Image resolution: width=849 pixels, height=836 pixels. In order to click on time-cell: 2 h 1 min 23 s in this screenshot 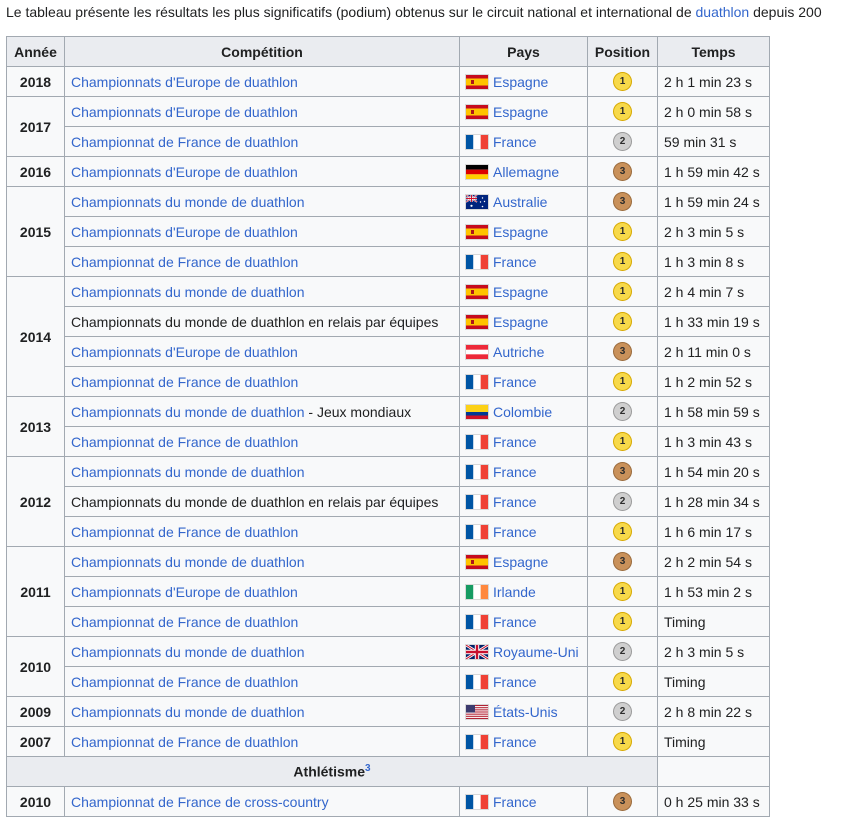, I will do `click(713, 81)`.